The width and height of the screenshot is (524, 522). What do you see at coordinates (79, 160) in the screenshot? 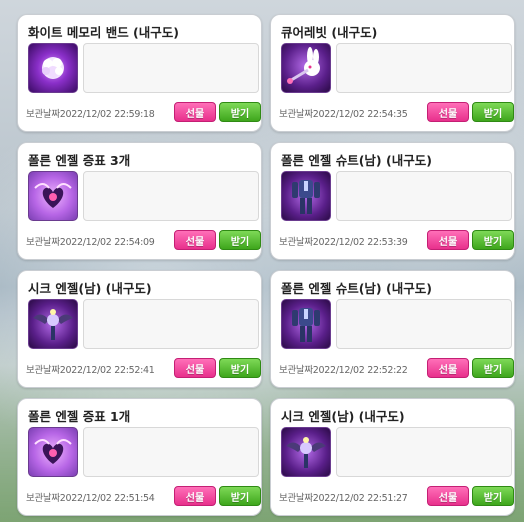
I see `item-title: 폴른 엔젤 증표 3개` at bounding box center [79, 160].